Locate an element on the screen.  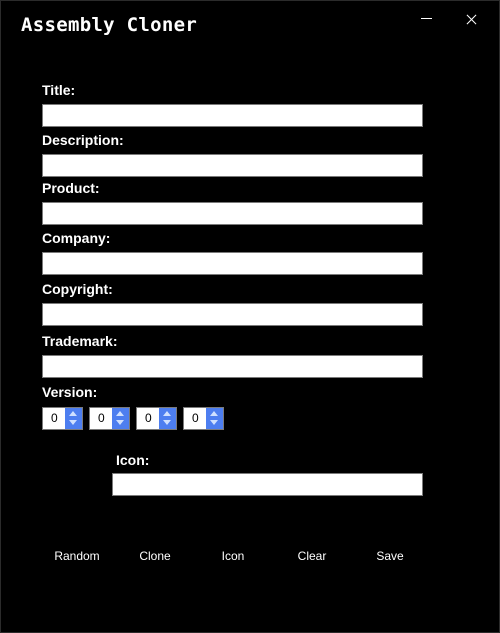
version-revision-value: 0 is located at coordinates (195, 418).